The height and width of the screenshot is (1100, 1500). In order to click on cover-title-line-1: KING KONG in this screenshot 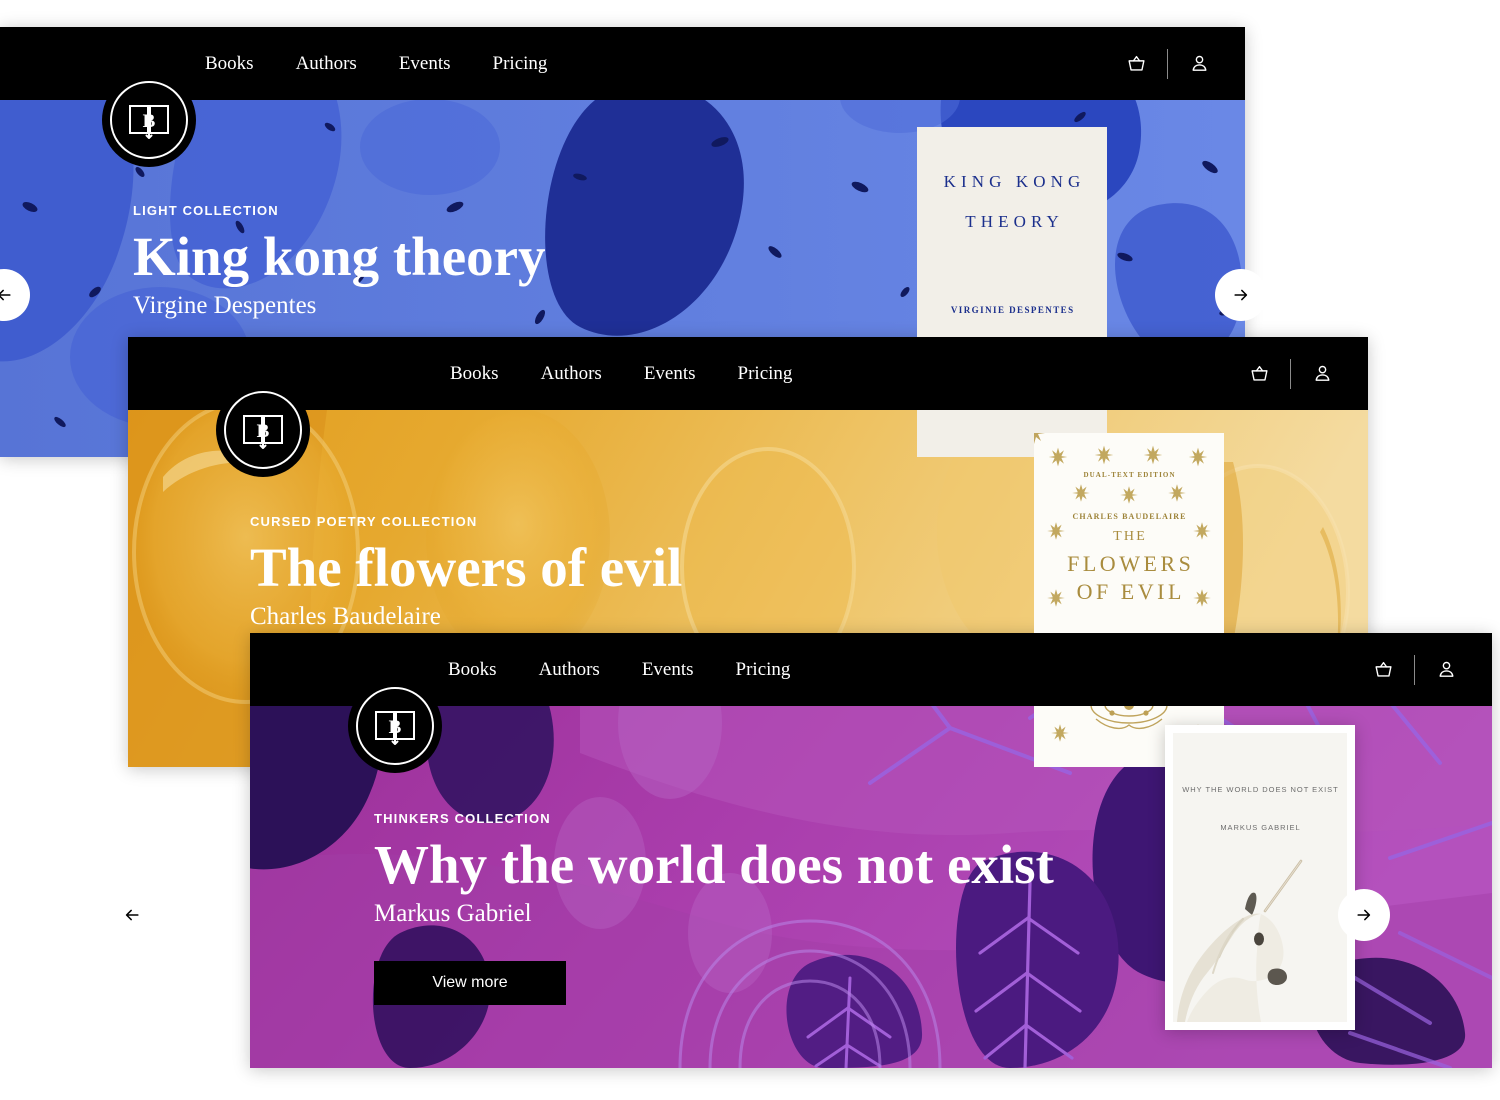, I will do `click(1014, 181)`.